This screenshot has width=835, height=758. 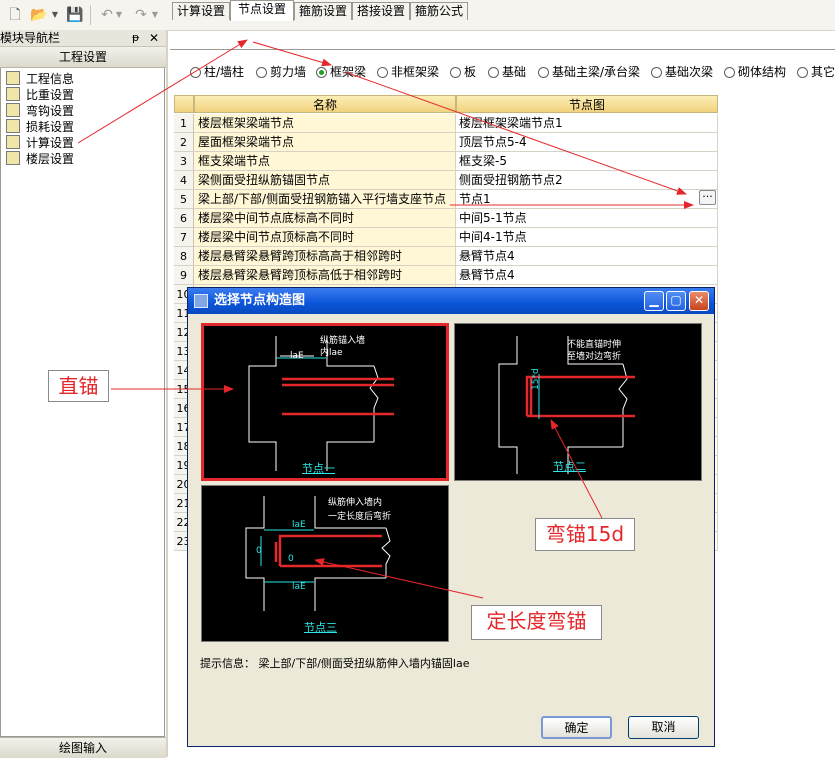 What do you see at coordinates (654, 301) in the screenshot?
I see `minimize-icon: ▁` at bounding box center [654, 301].